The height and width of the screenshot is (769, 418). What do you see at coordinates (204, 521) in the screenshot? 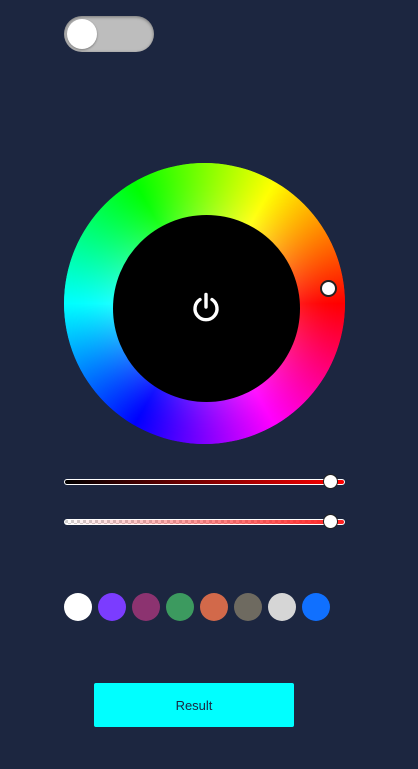
I see `opacity-slider` at bounding box center [204, 521].